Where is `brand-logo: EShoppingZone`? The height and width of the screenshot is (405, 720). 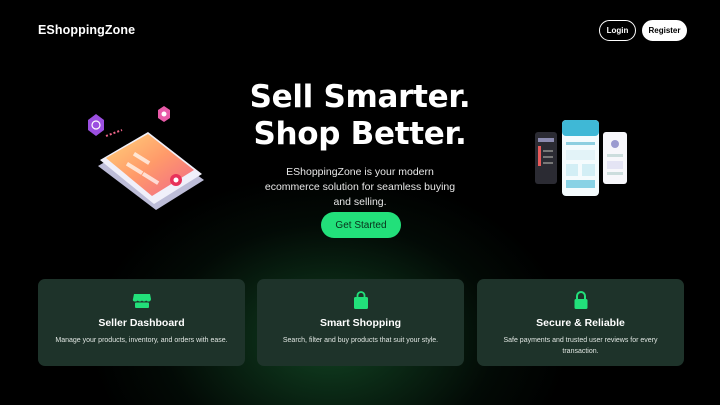 brand-logo: EShoppingZone is located at coordinates (86, 30).